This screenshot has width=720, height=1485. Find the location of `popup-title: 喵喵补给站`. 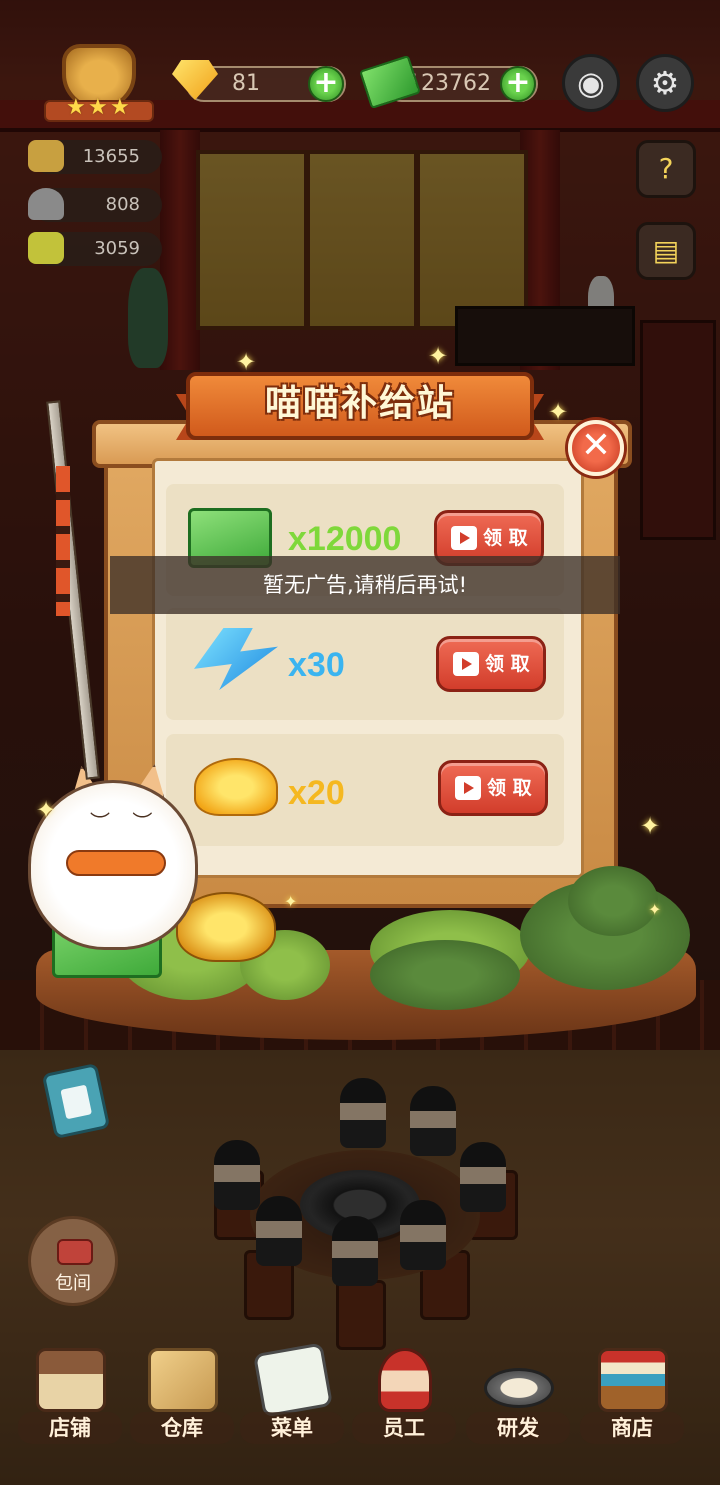

popup-title: 喵喵补给站 is located at coordinates (359, 403).